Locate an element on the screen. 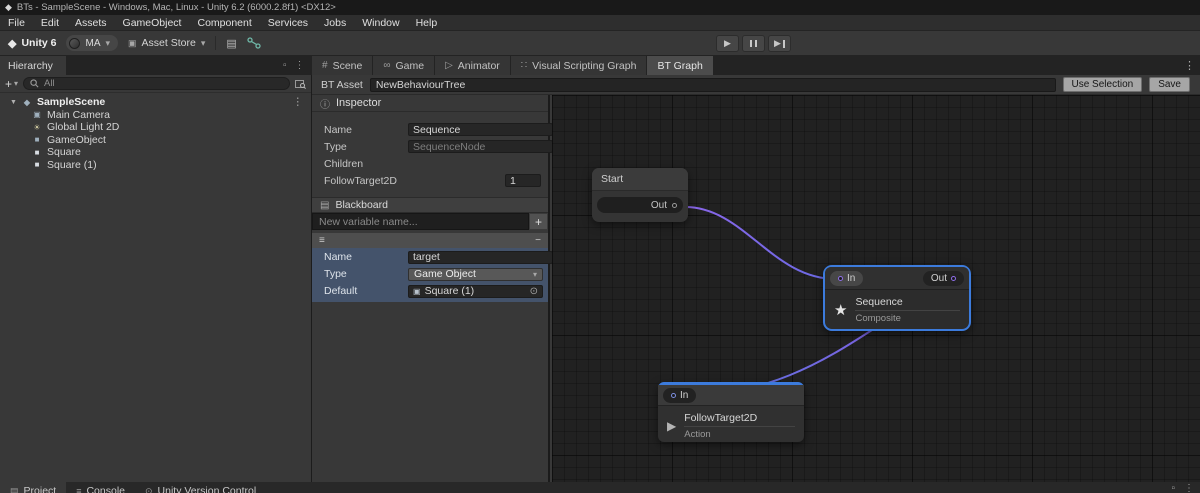  tab-bt-graph: BT Graph is located at coordinates (680, 65).